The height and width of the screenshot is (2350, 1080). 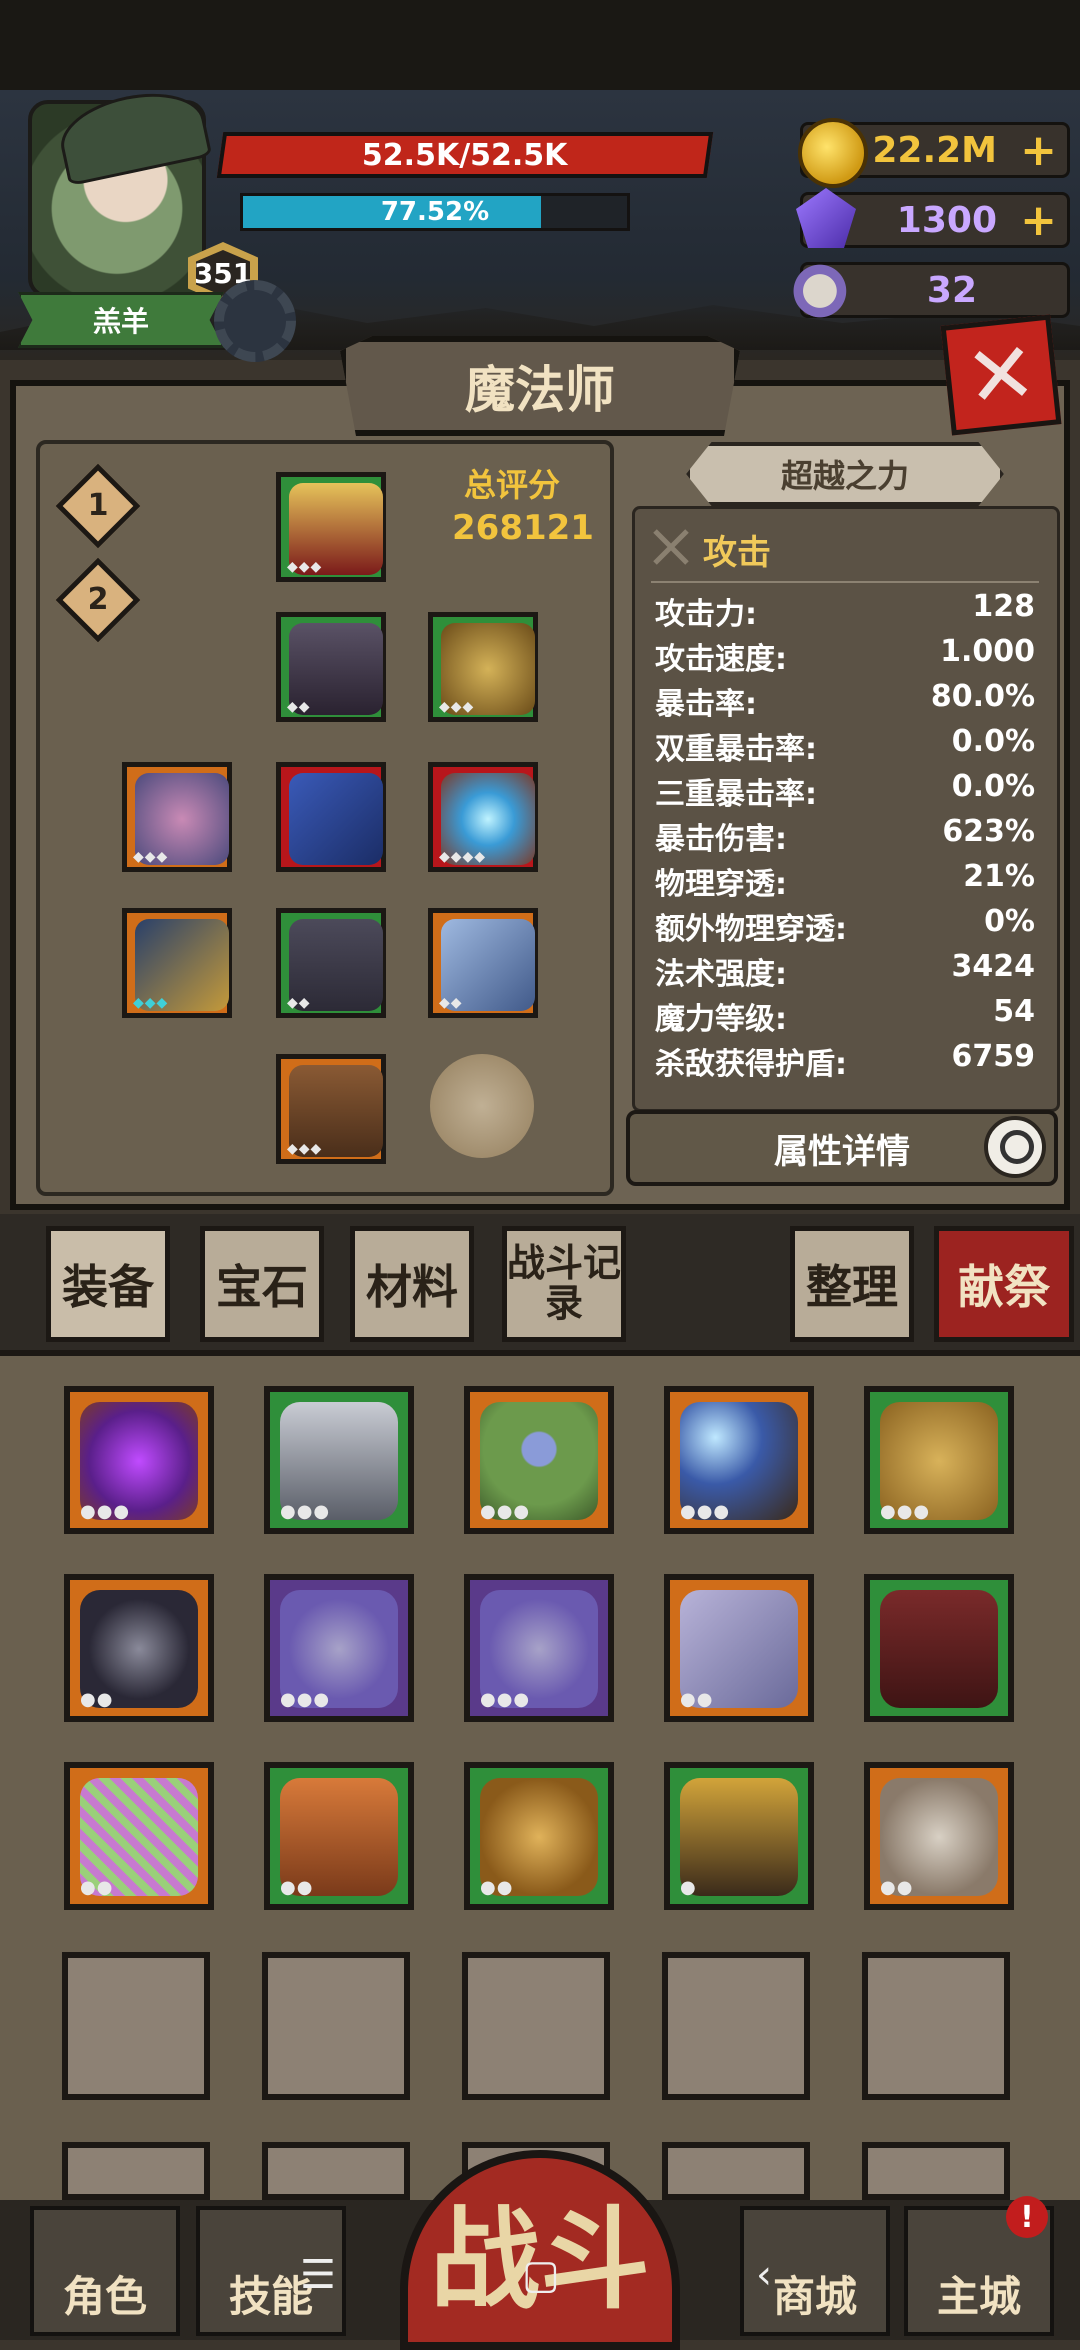 What do you see at coordinates (105, 2271) in the screenshot?
I see `nav-character-button: 角色` at bounding box center [105, 2271].